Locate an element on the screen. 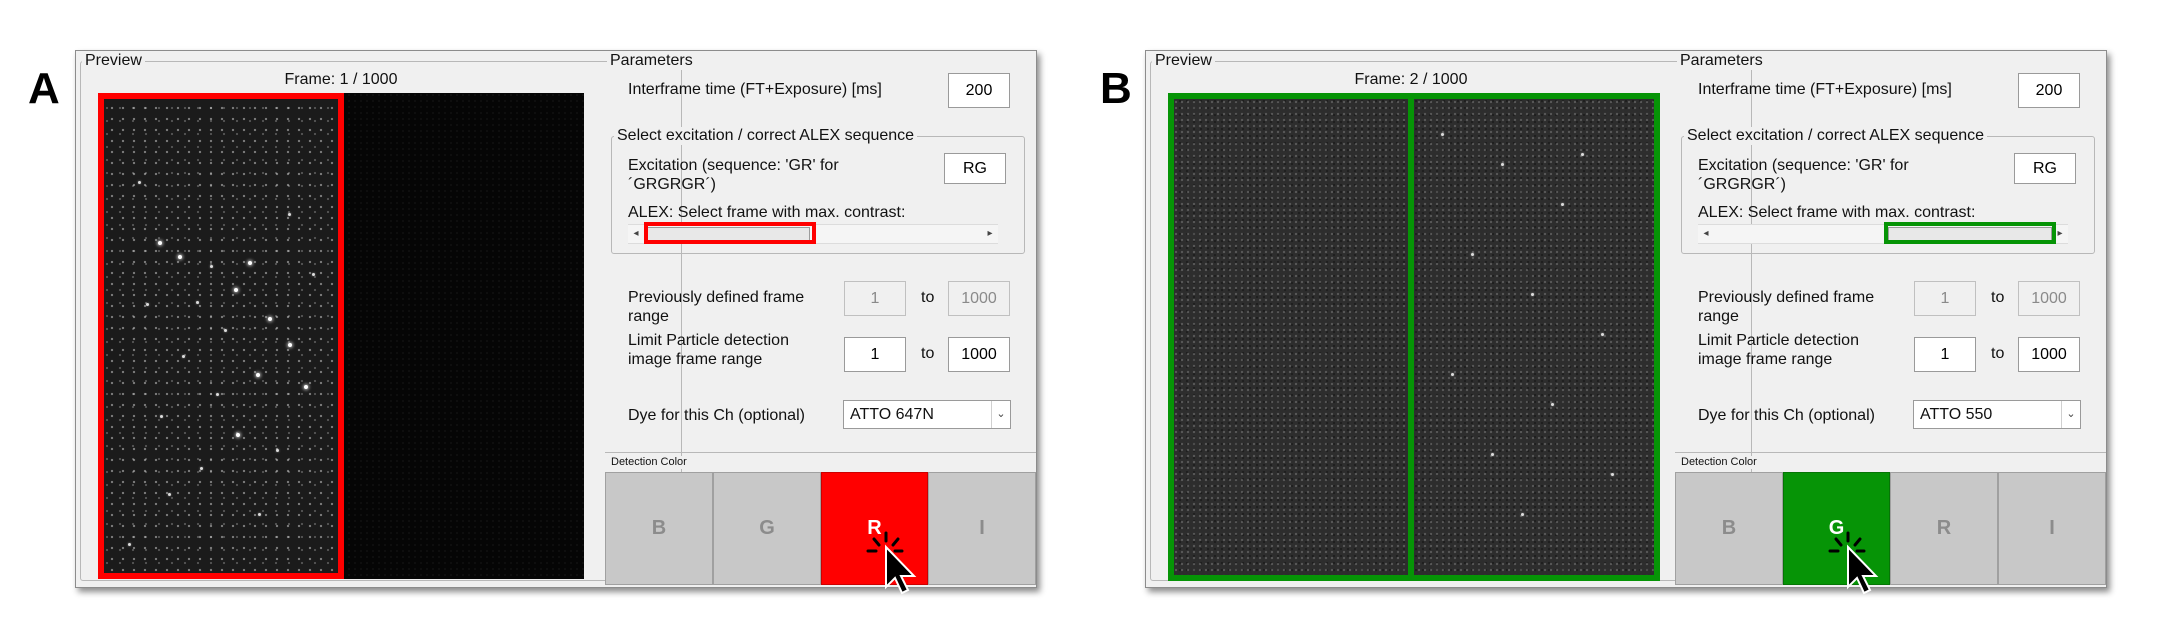 The image size is (2157, 635). scroll-right-icon: ▸ is located at coordinates (990, 234).